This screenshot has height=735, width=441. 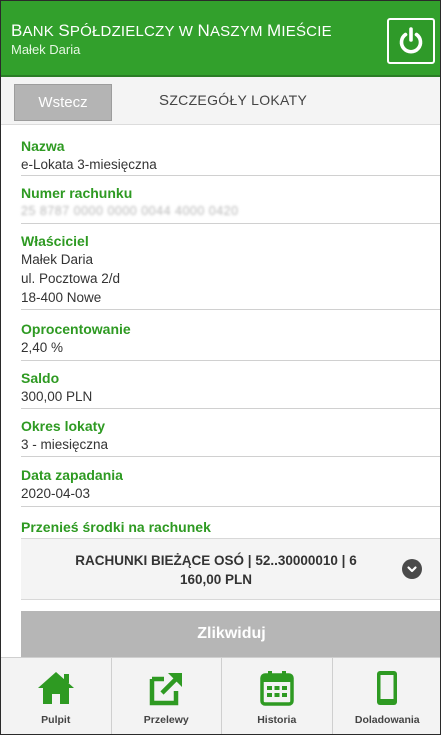 What do you see at coordinates (277, 688) in the screenshot?
I see `calendar-icon` at bounding box center [277, 688].